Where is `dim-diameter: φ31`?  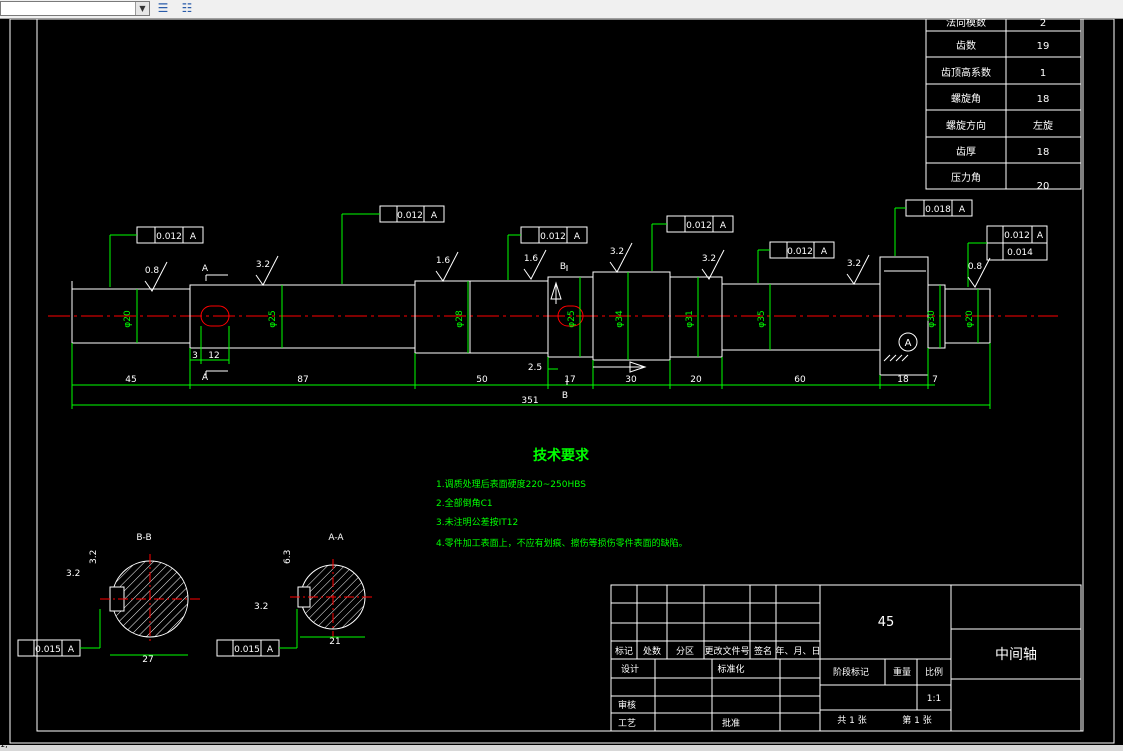 dim-diameter: φ31 is located at coordinates (690, 318).